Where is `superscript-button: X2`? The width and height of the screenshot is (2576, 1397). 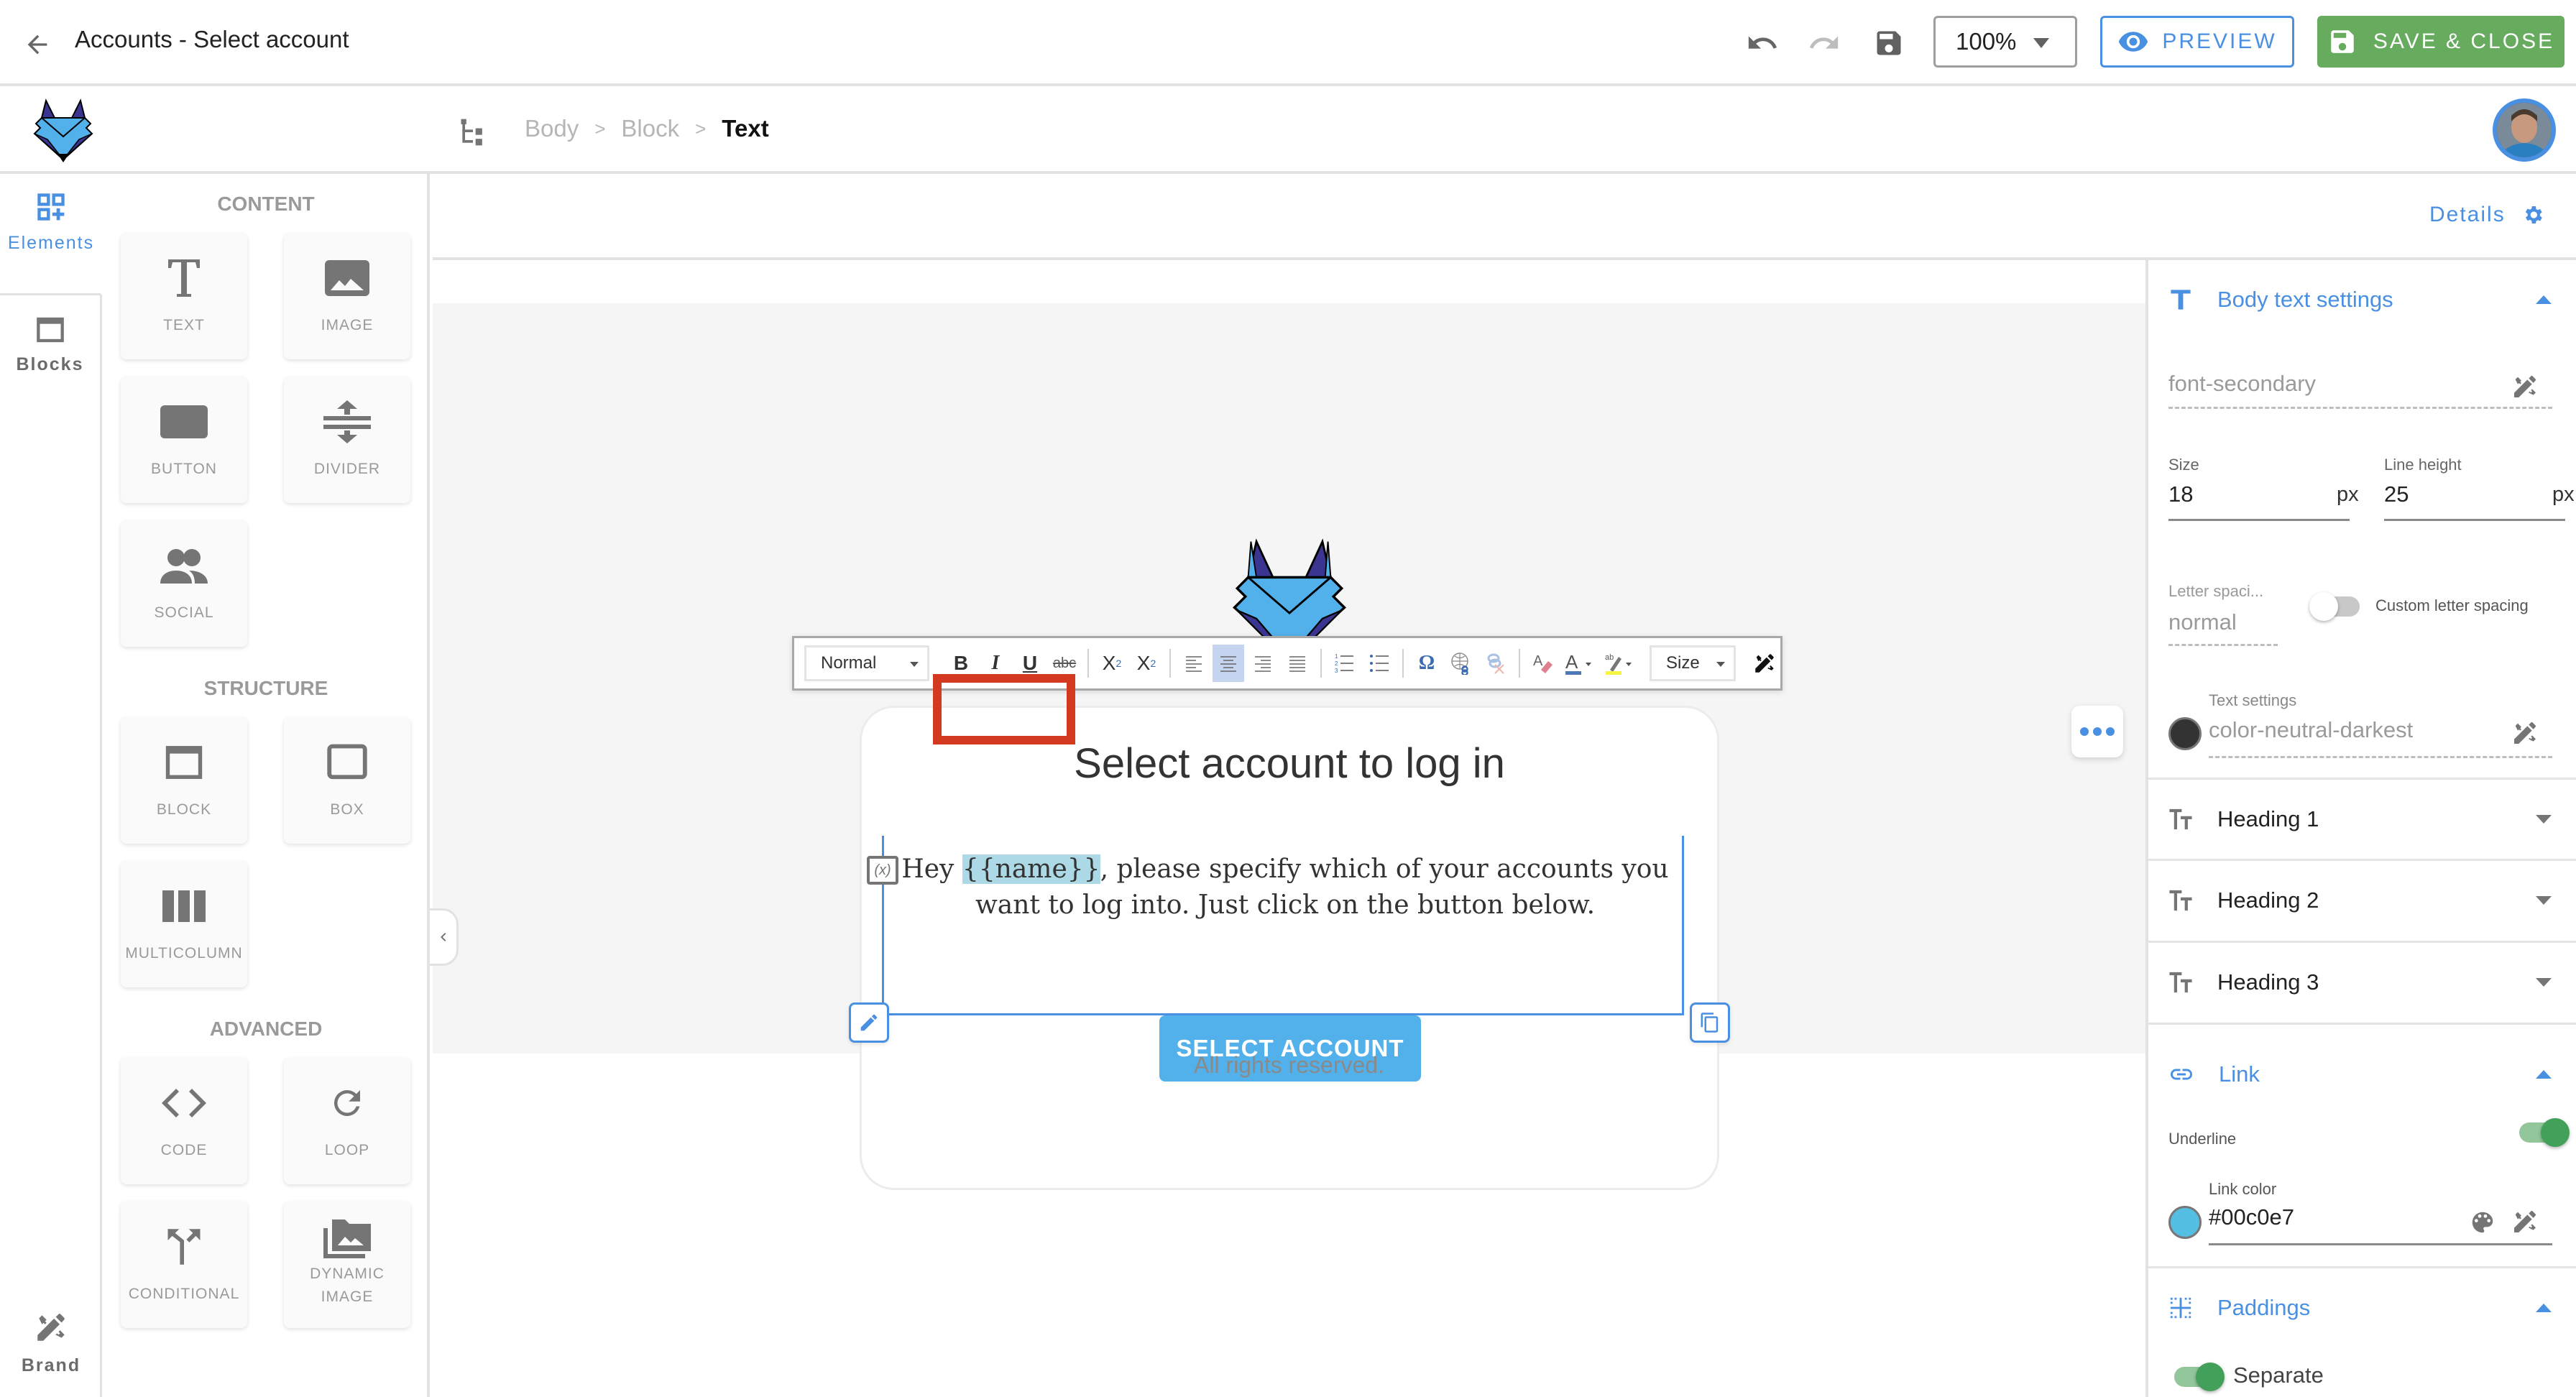
superscript-button: X2 is located at coordinates (1146, 663).